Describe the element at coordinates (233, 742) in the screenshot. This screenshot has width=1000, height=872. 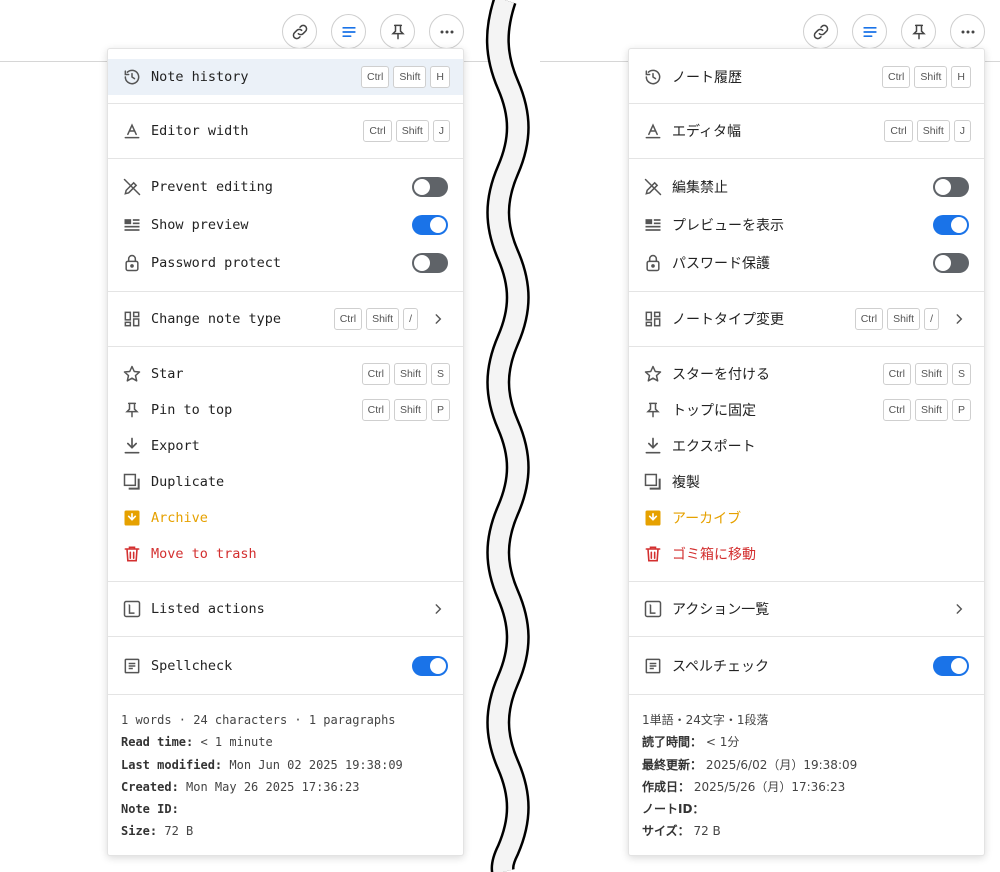
I see `read-time-value: < 1 minute` at that location.